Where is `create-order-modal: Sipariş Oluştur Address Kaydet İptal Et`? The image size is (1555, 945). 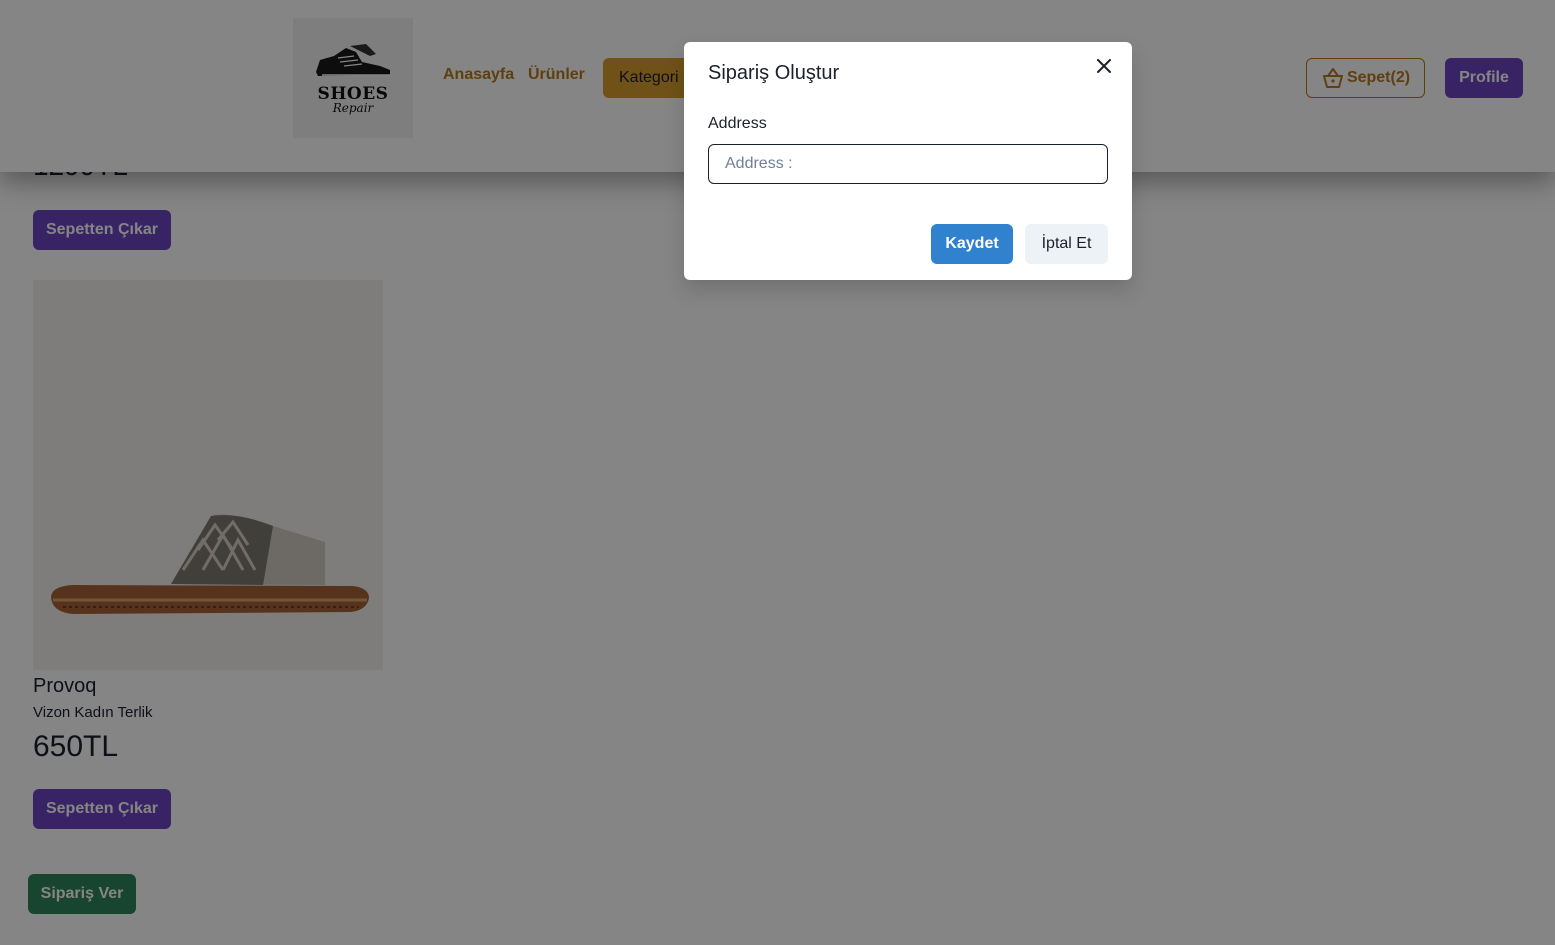
create-order-modal: Sipariş Oluştur Address Kaydet İptal Et is located at coordinates (908, 161).